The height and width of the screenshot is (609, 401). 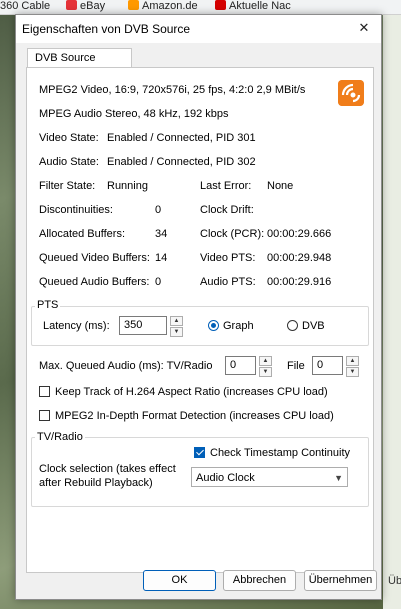 I want to click on bookmark-amazon: Amazon.de, so click(x=163, y=7).